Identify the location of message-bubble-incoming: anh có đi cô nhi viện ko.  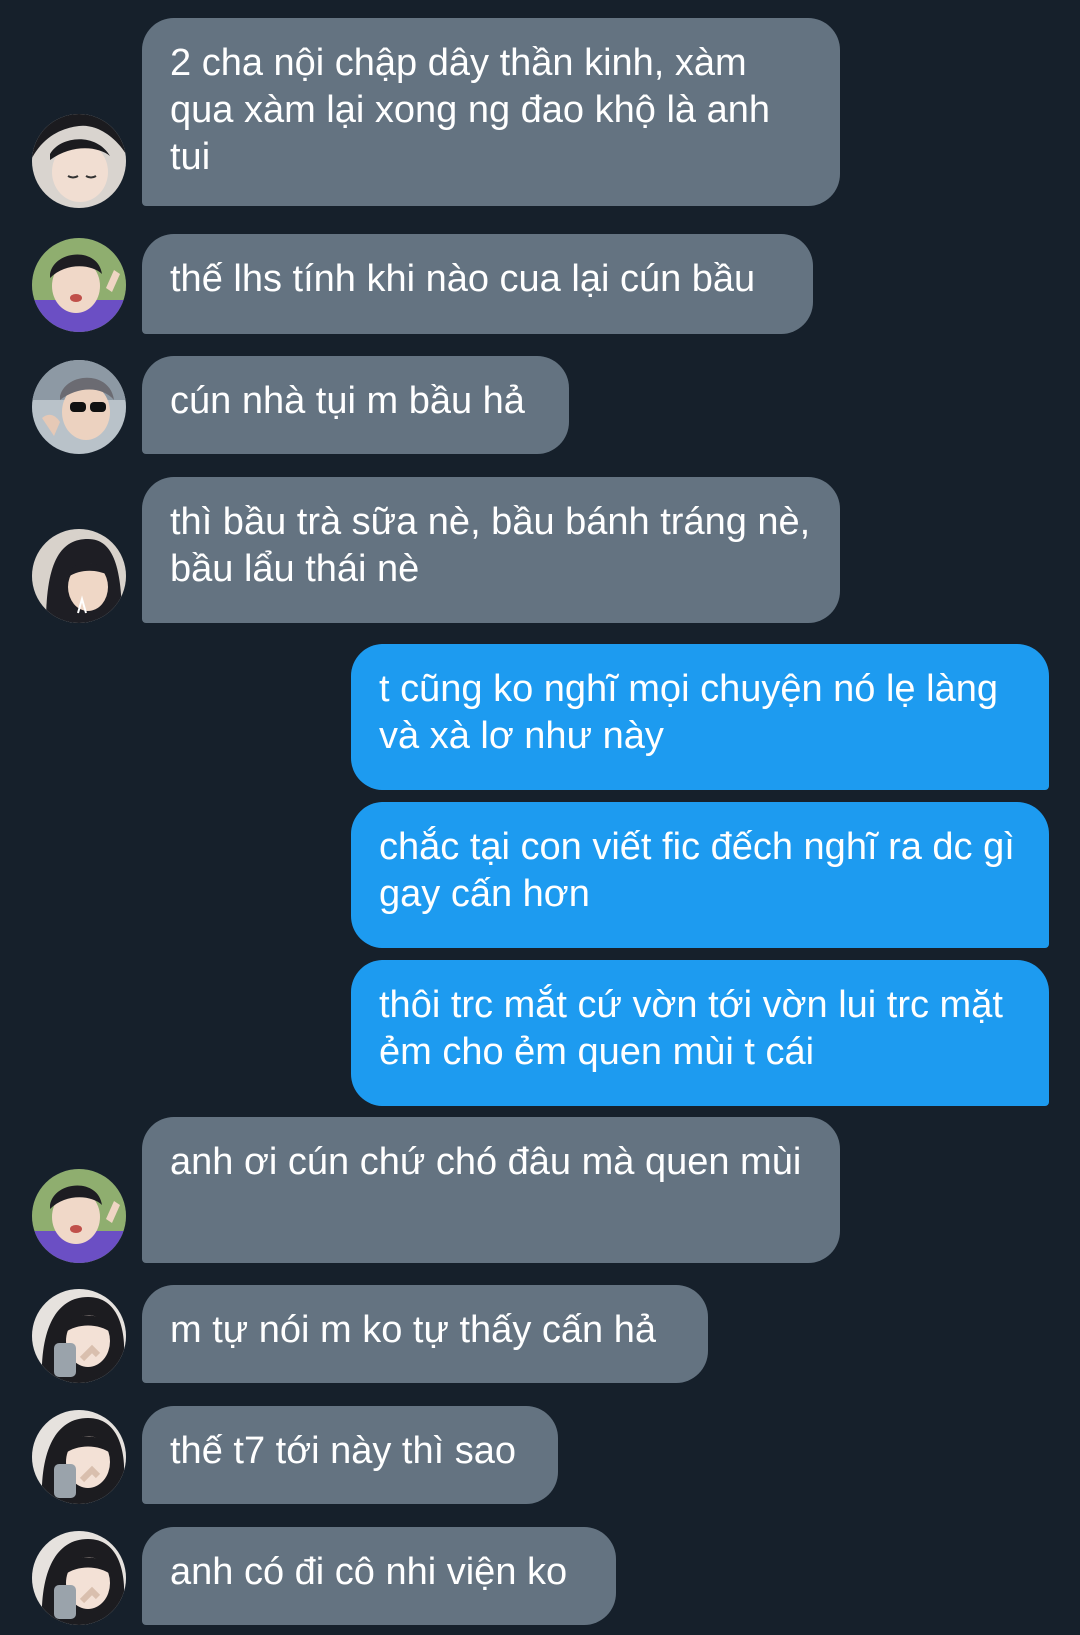
(379, 1576).